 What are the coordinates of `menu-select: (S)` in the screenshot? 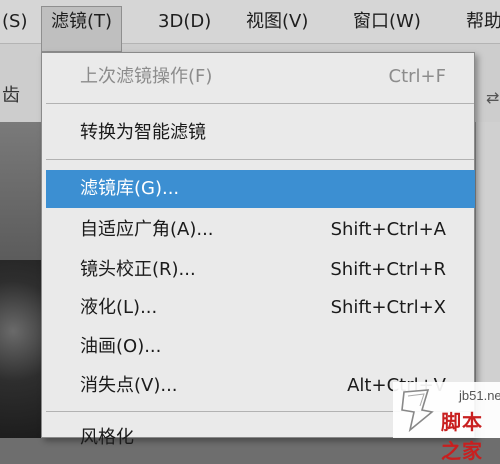 It's located at (14, 21).